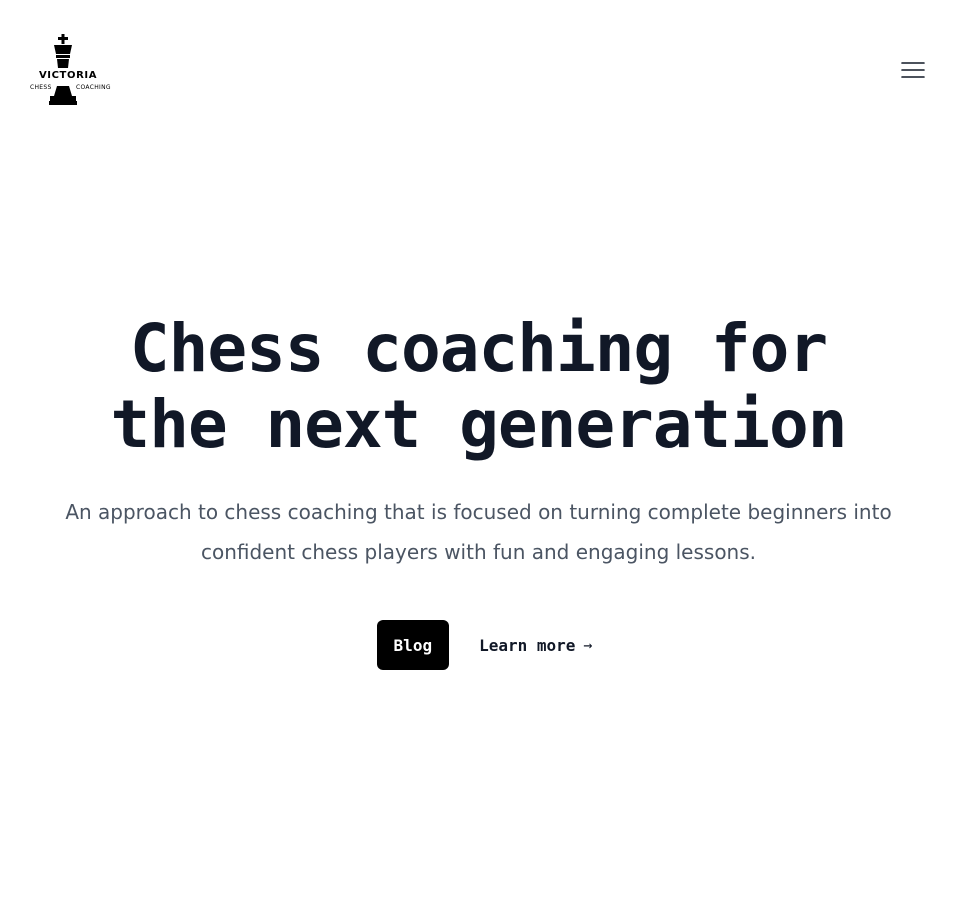  Describe the element at coordinates (479, 424) in the screenshot. I see `hero-title-line-2: the next generation` at that location.